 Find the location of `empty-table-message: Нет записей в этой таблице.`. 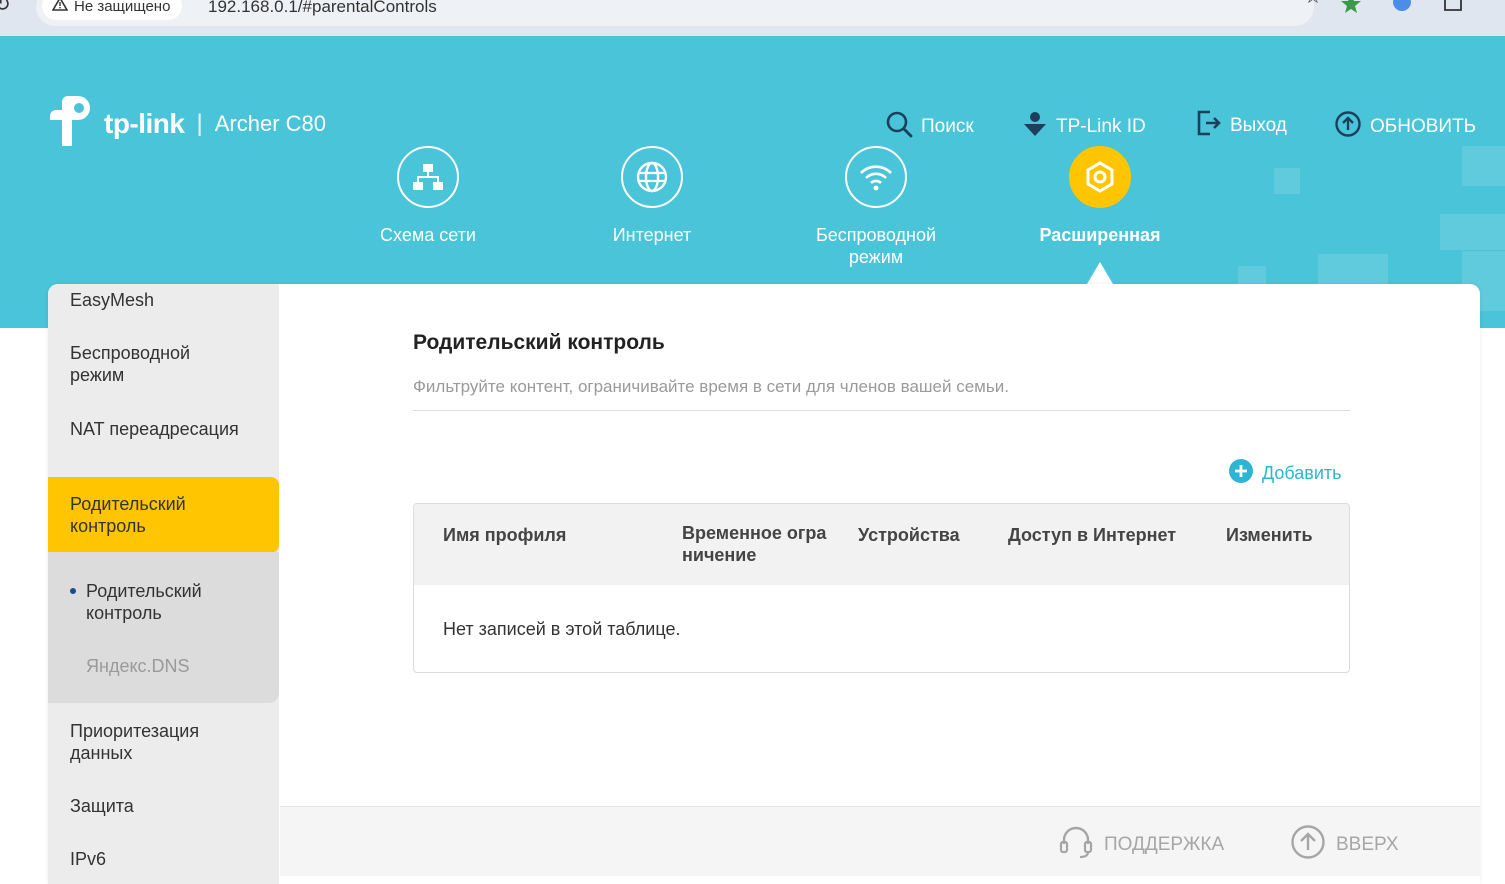

empty-table-message: Нет записей в этой таблице. is located at coordinates (562, 629).